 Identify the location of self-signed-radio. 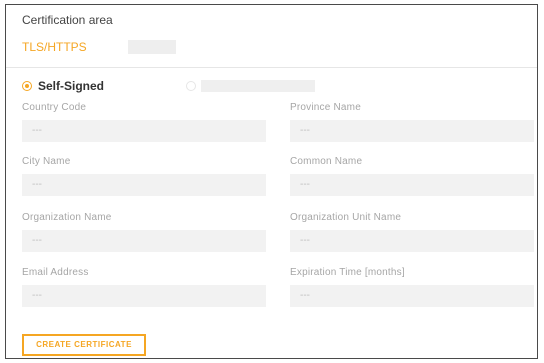
(27, 86).